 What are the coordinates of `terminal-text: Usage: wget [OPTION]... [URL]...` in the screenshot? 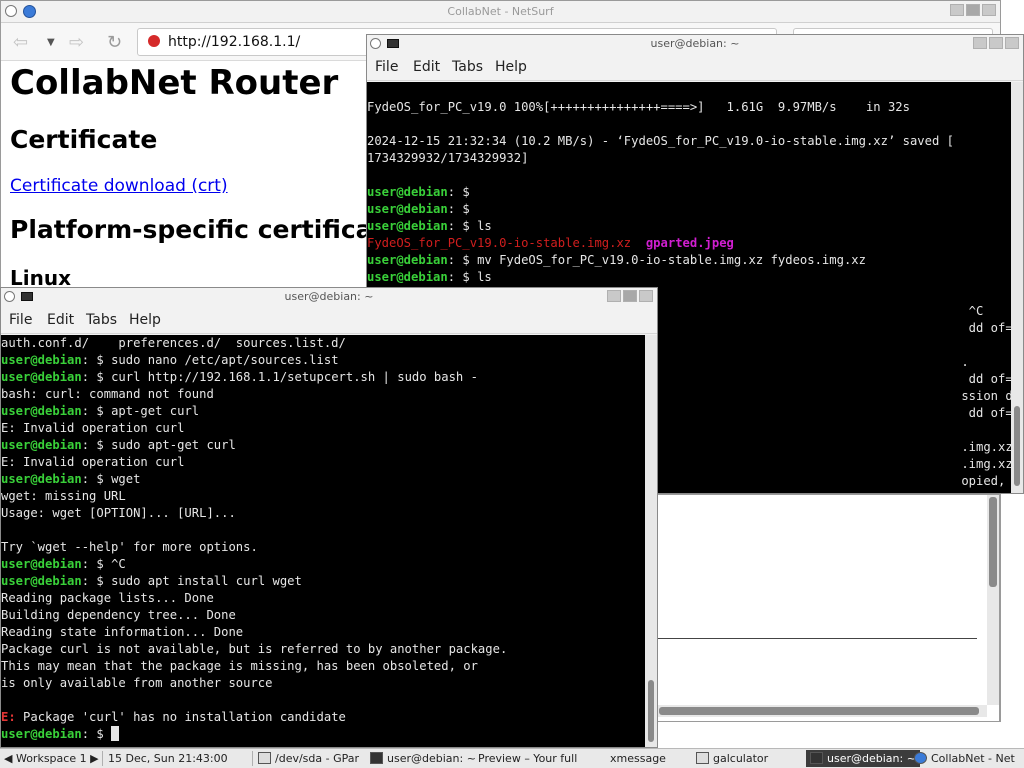 It's located at (118, 513).